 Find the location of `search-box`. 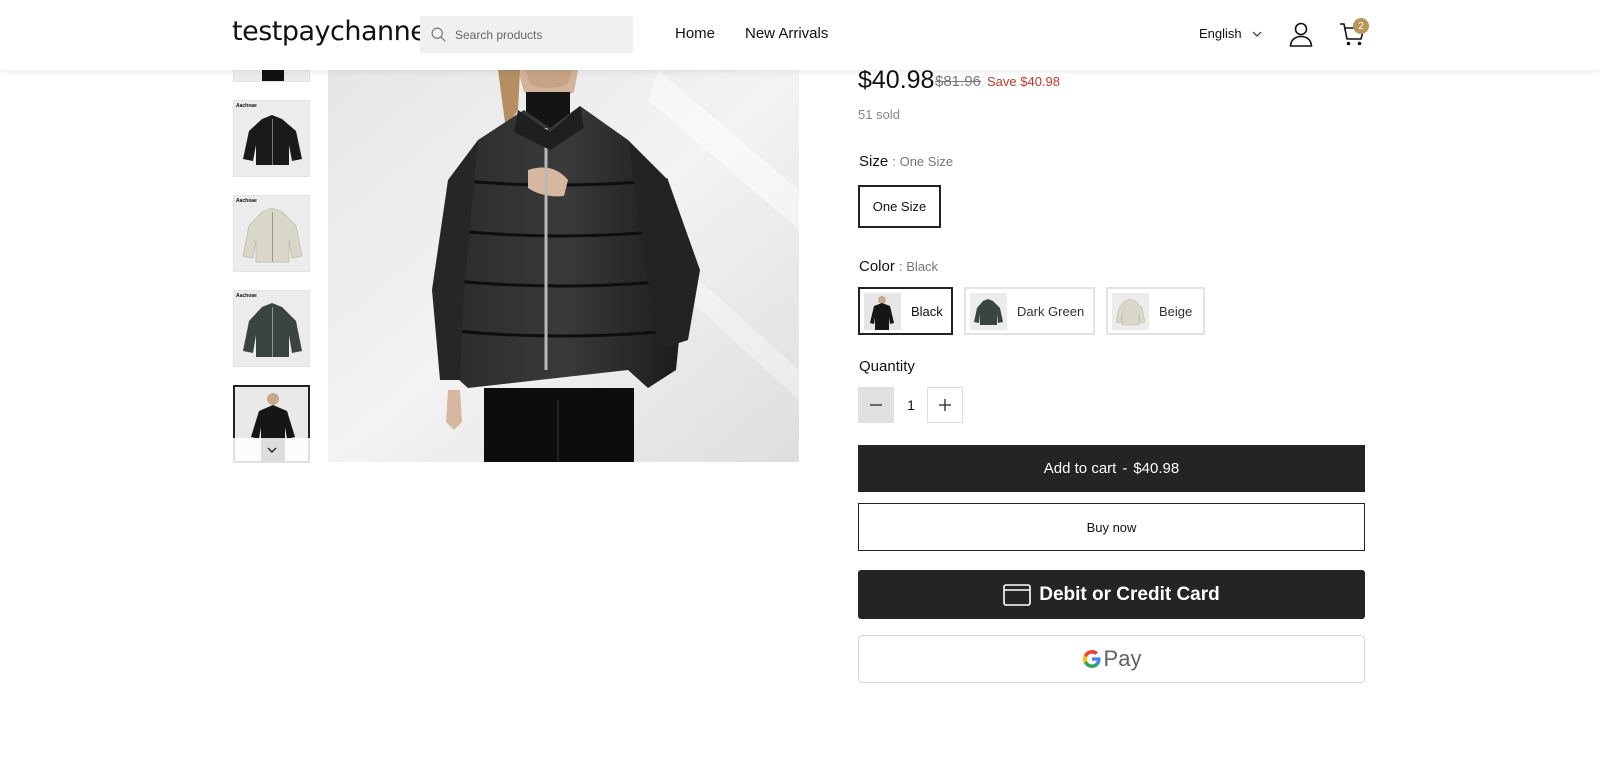

search-box is located at coordinates (526, 34).